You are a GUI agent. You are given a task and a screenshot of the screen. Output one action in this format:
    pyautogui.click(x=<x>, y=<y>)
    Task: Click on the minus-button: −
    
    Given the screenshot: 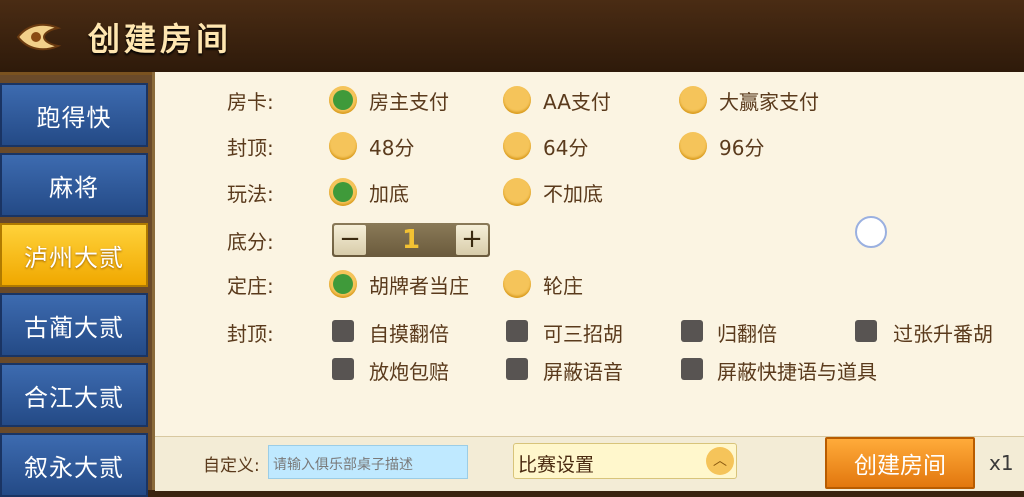 What is the action you would take?
    pyautogui.click(x=350, y=240)
    